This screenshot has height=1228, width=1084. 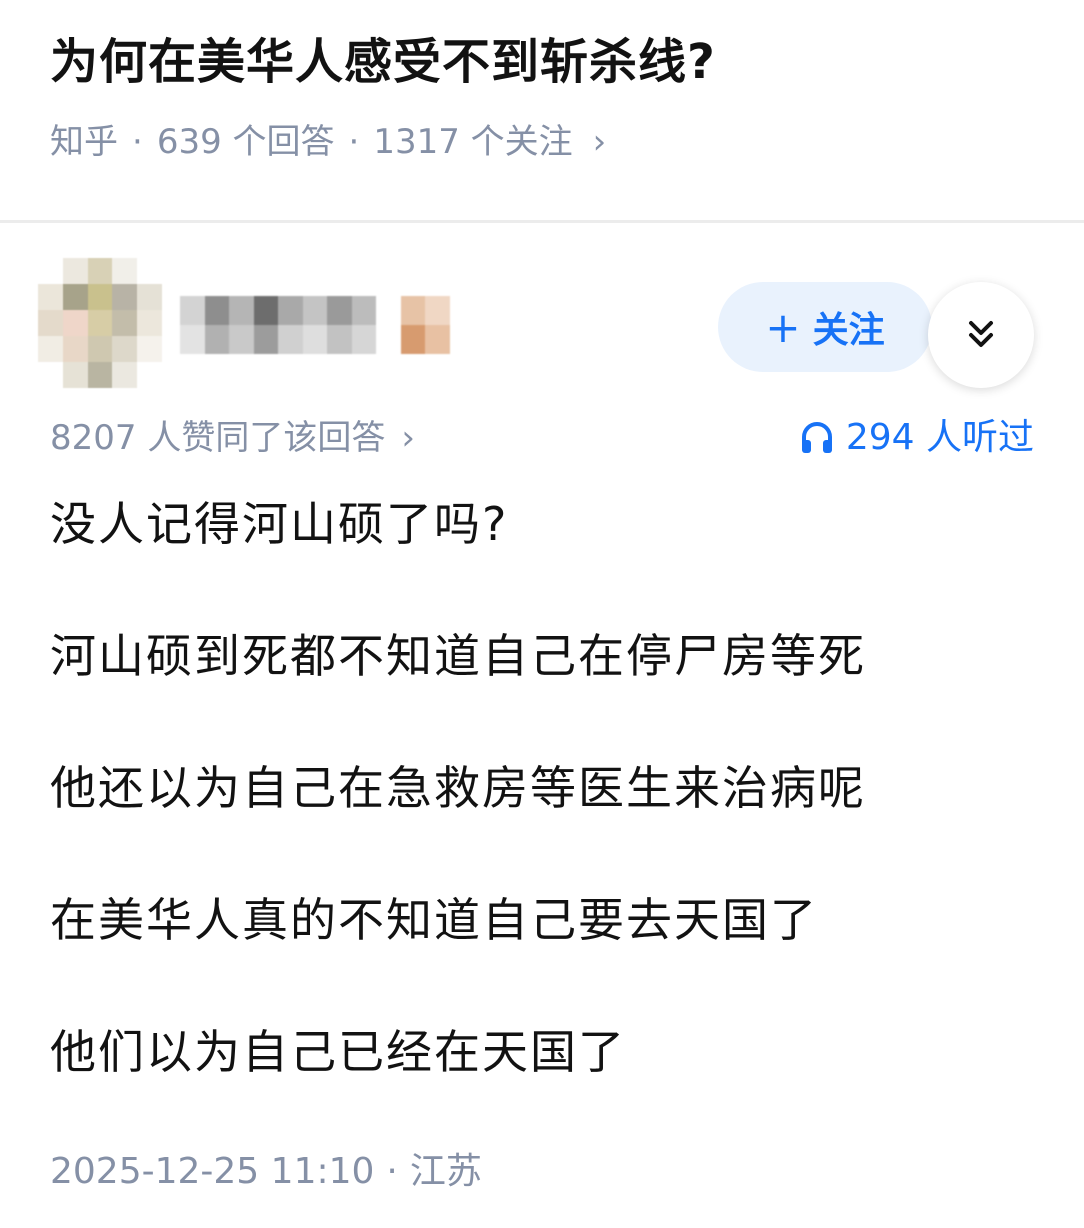 What do you see at coordinates (473, 142) in the screenshot?
I see `followers-count: 1317 个关注` at bounding box center [473, 142].